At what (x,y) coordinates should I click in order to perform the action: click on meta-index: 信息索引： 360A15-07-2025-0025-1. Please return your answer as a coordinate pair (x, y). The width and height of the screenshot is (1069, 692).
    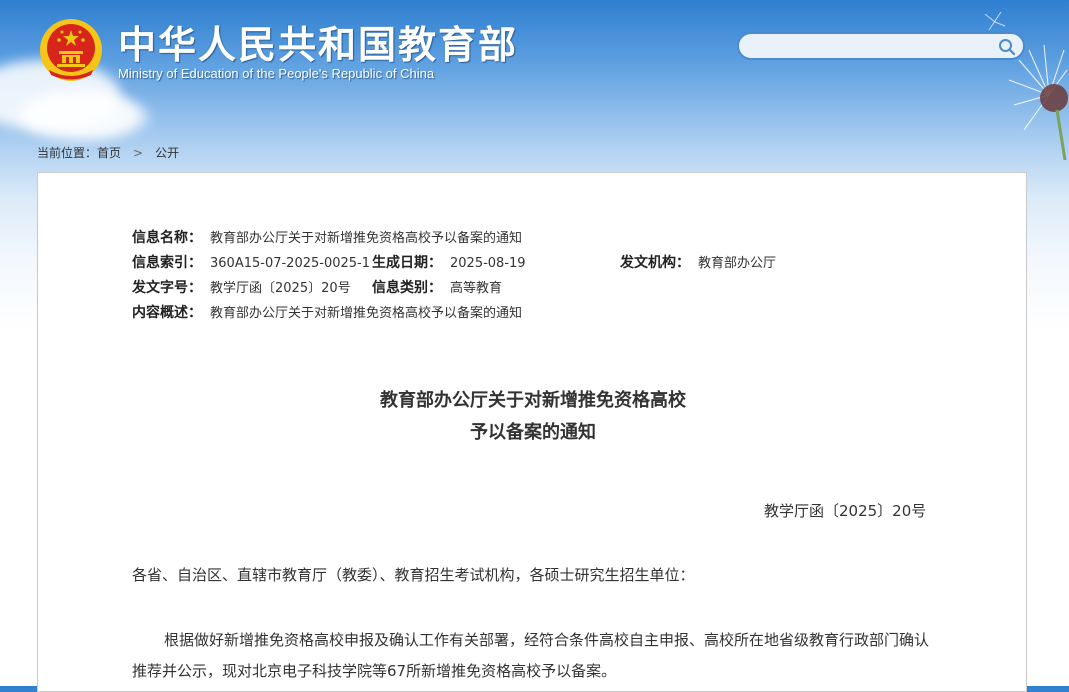
    Looking at the image, I should click on (251, 262).